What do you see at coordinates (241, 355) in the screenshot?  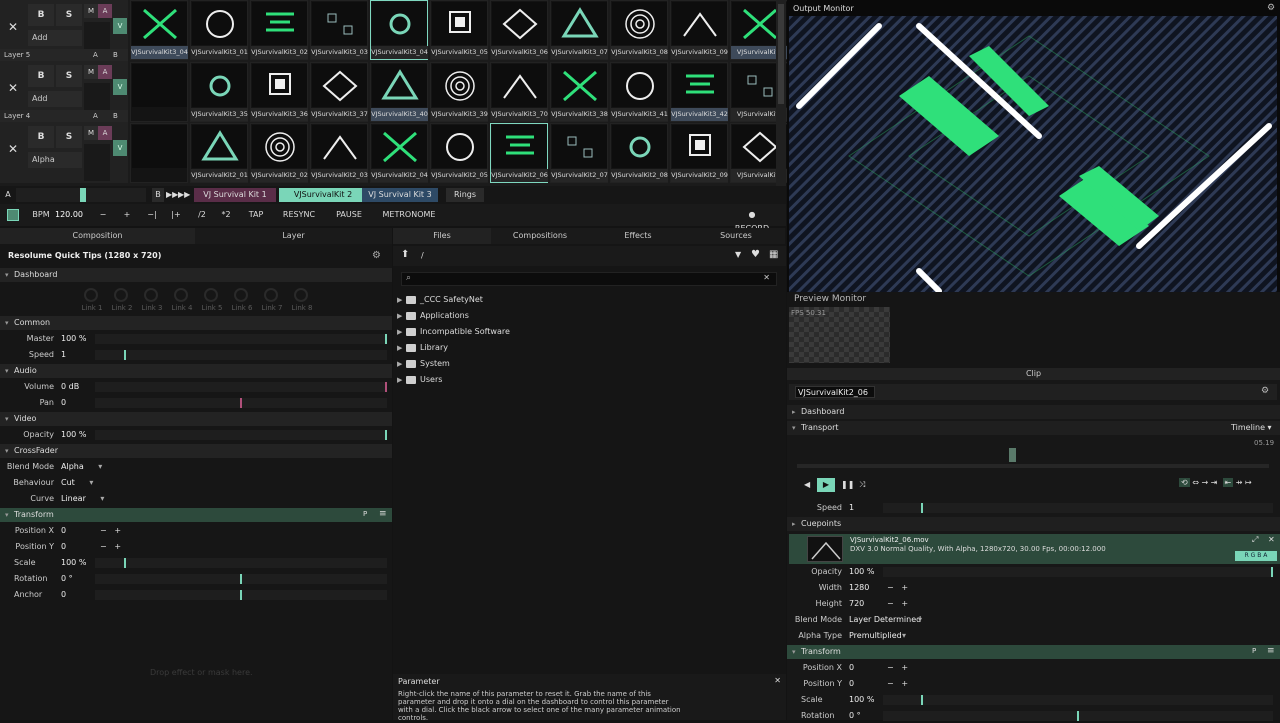 I see `speed-slider` at bounding box center [241, 355].